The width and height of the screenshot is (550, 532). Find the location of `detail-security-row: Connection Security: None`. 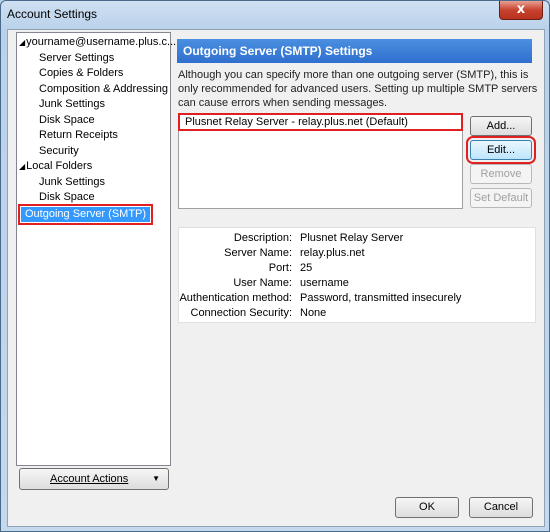

detail-security-row: Connection Security: None is located at coordinates (357, 313).